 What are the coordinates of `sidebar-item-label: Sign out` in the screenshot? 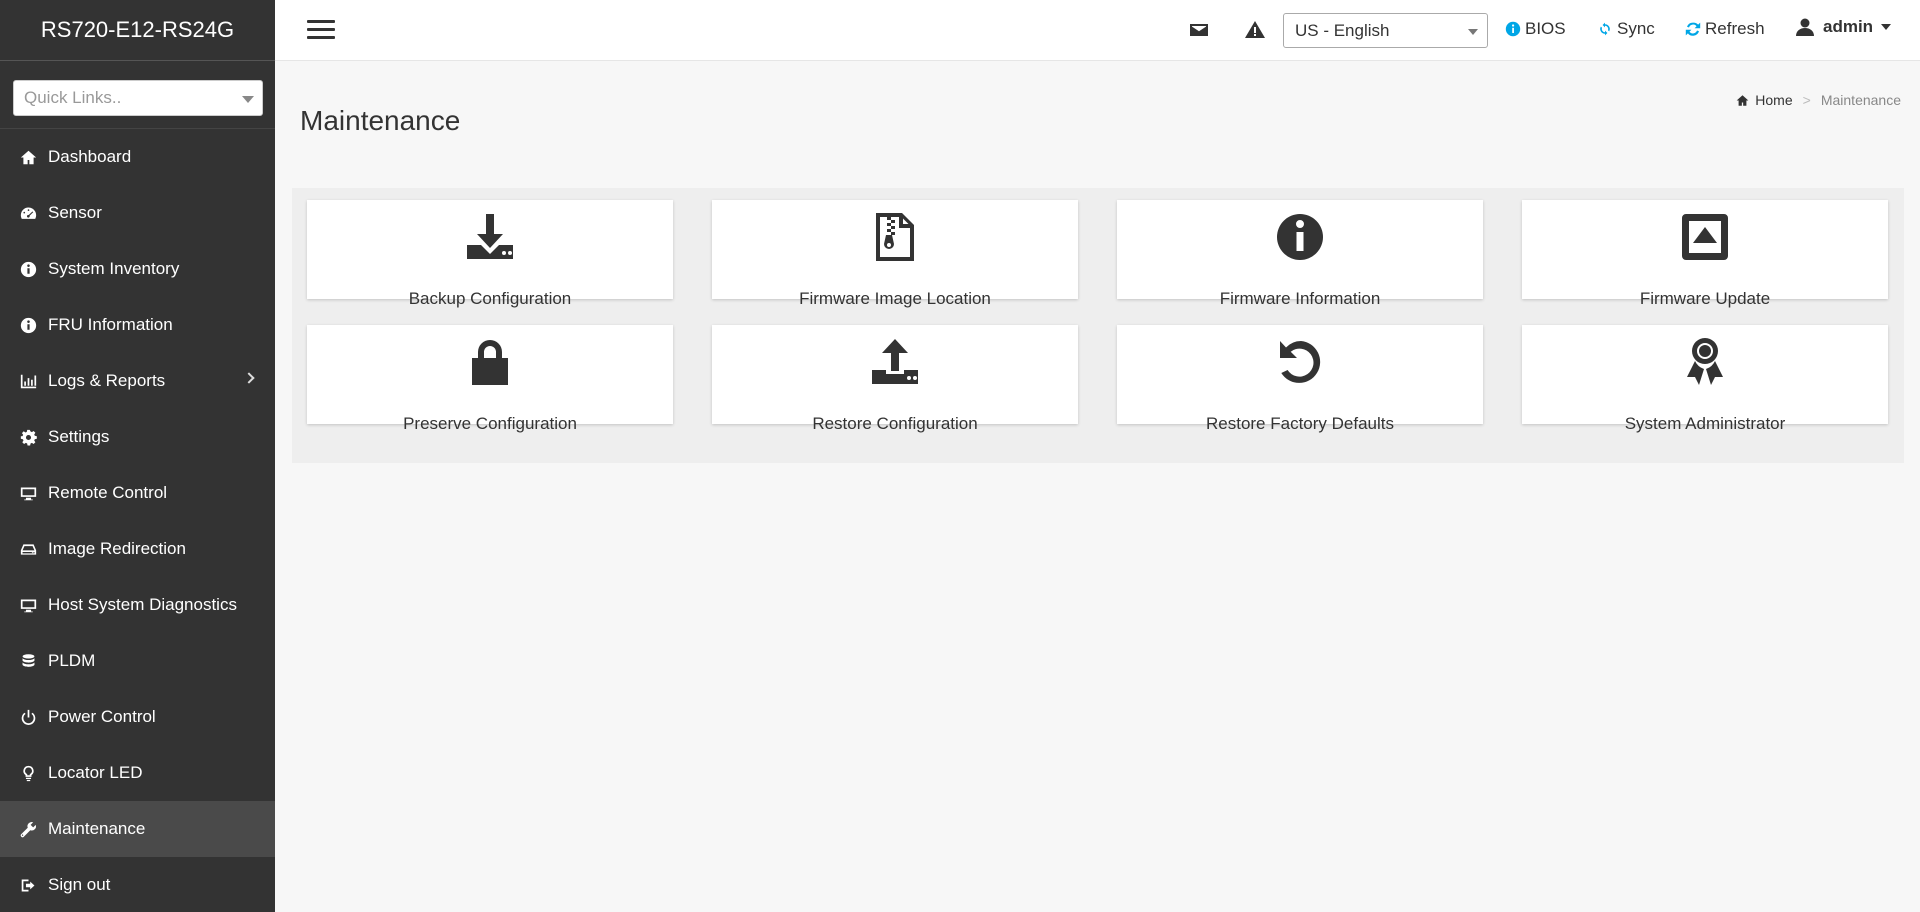 It's located at (79, 884).